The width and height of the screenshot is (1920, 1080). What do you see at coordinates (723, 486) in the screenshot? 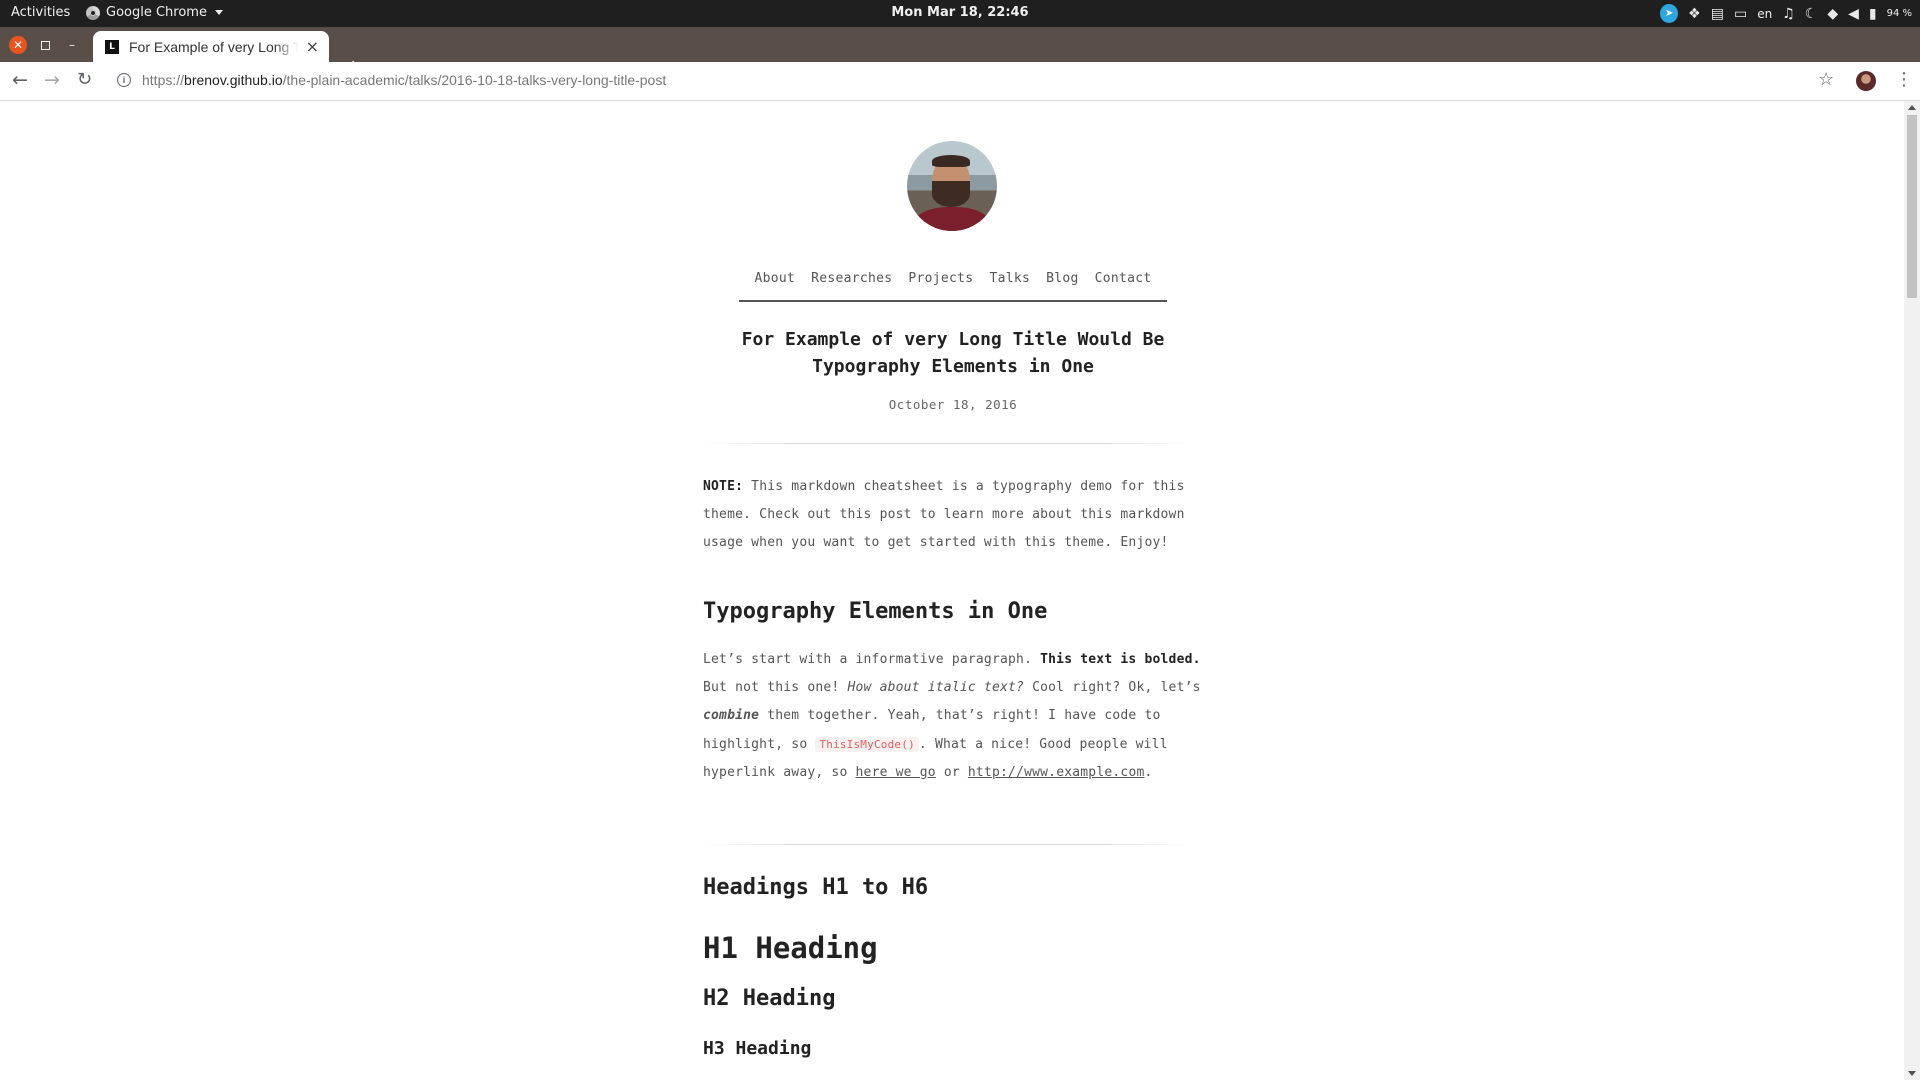
I see `note-label: NOTE:` at bounding box center [723, 486].